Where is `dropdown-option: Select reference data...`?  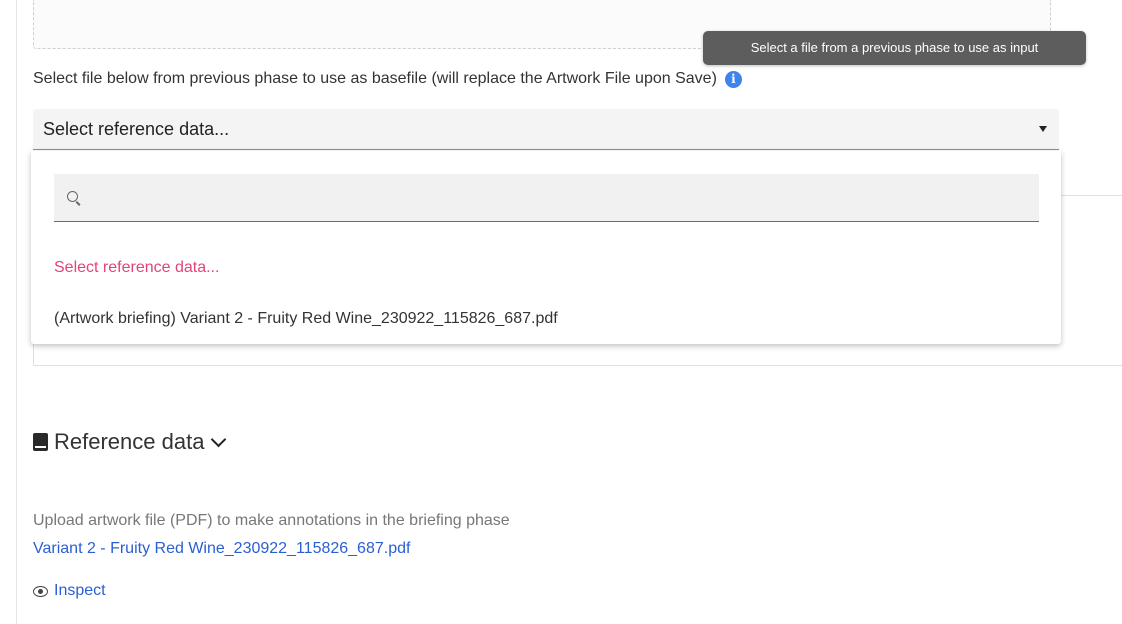 dropdown-option: Select reference data... is located at coordinates (136, 268).